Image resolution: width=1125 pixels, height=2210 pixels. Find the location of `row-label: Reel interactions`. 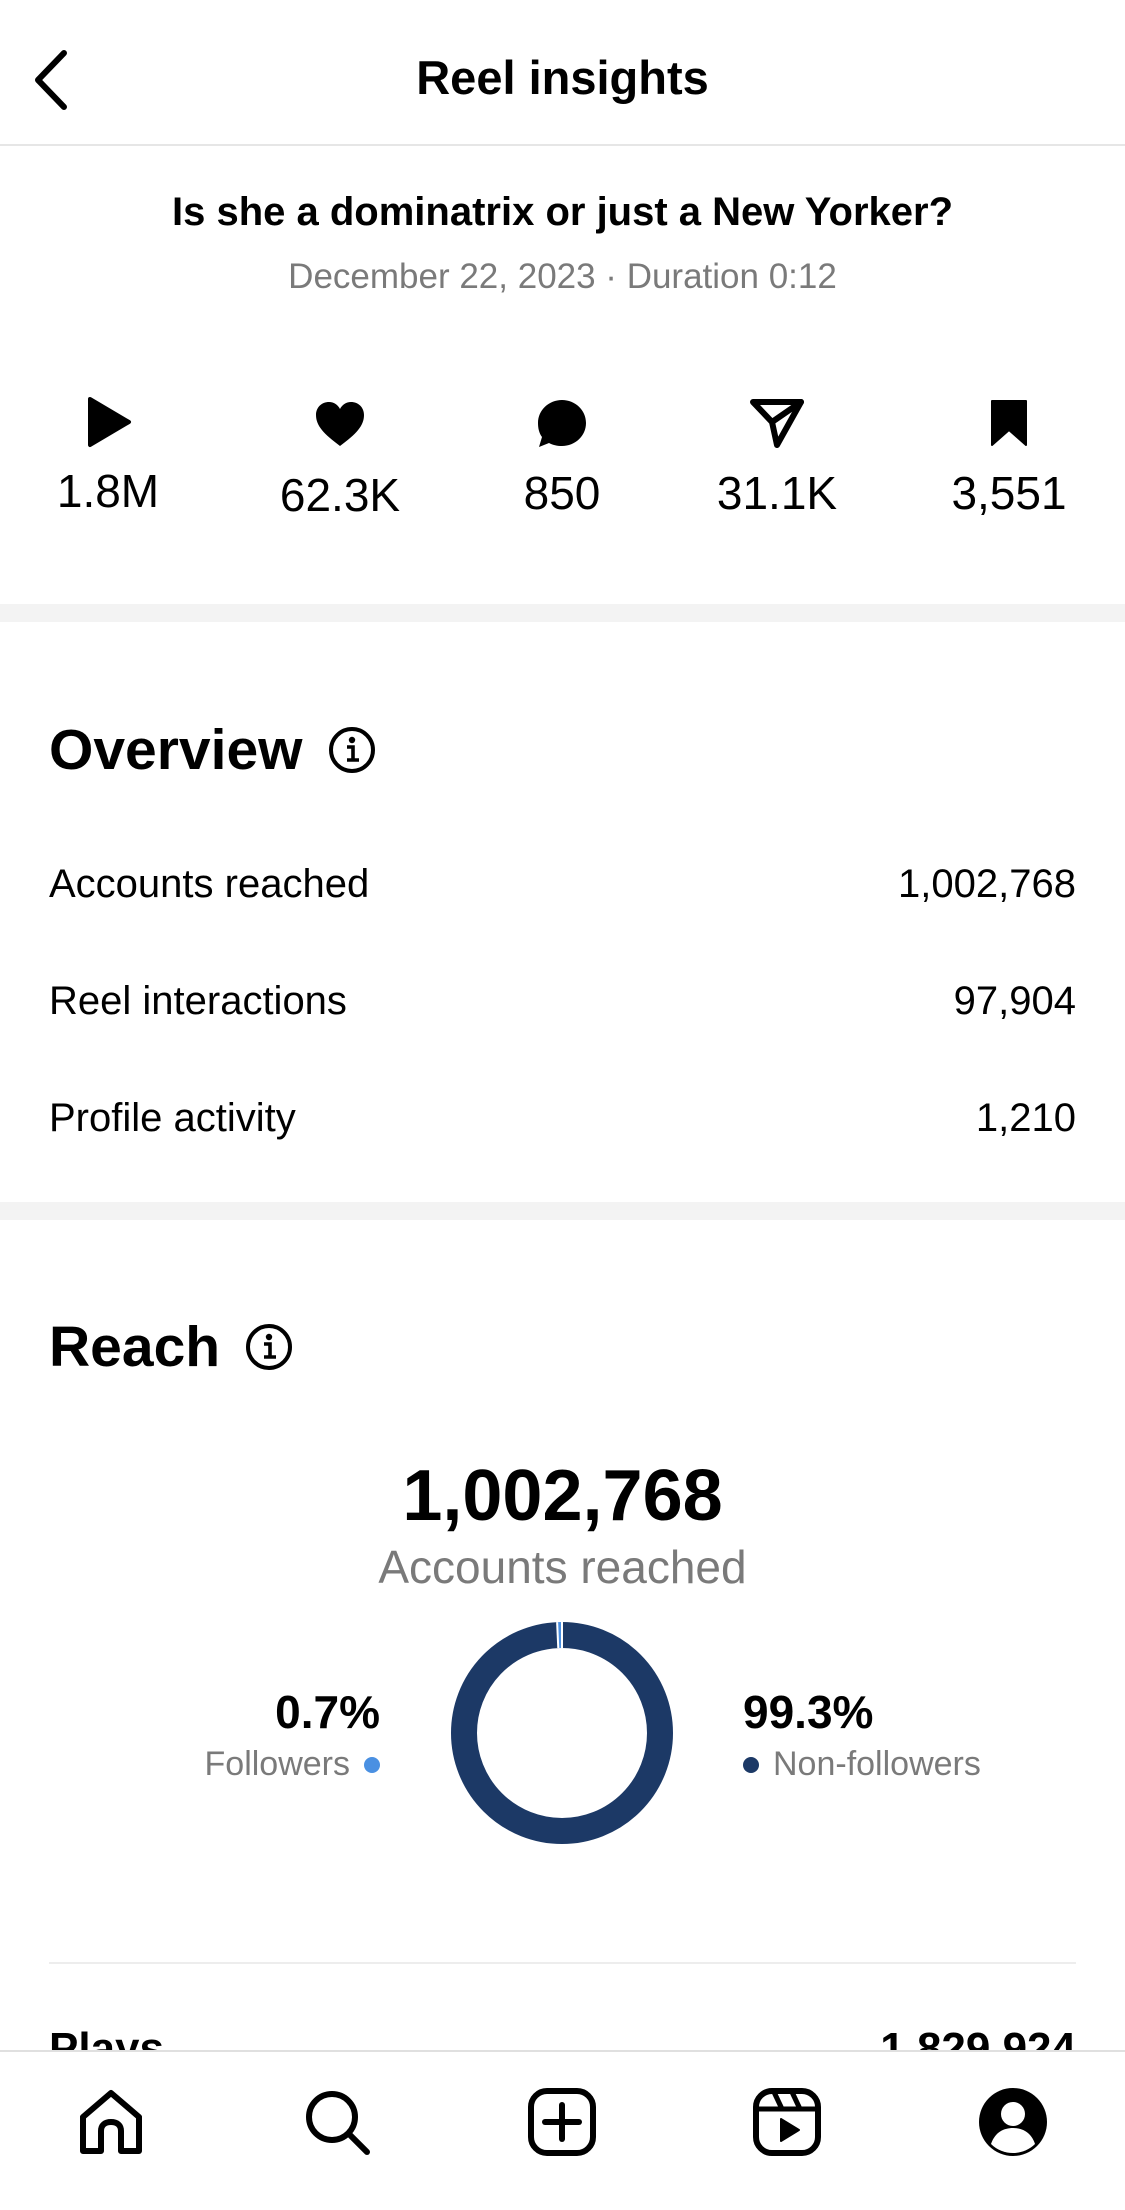

row-label: Reel interactions is located at coordinates (198, 1001).